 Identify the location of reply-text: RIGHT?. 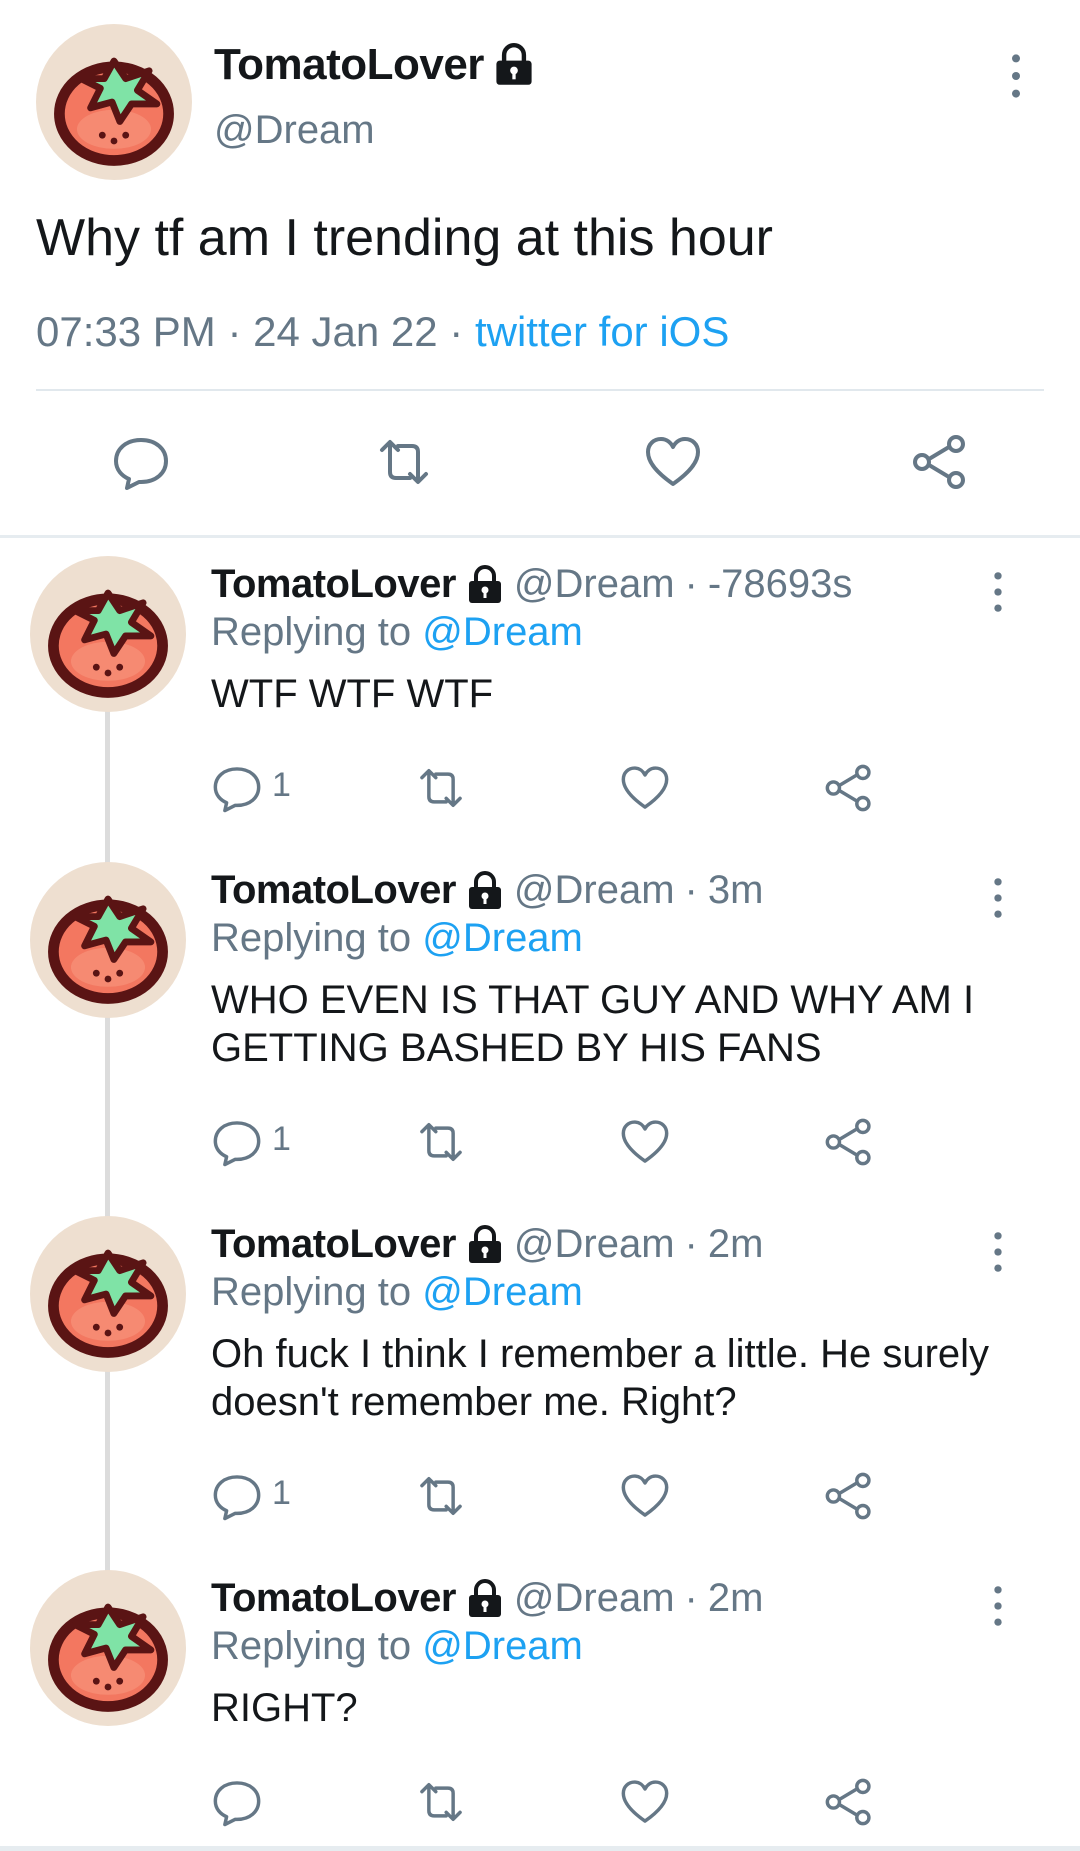
(284, 1708).